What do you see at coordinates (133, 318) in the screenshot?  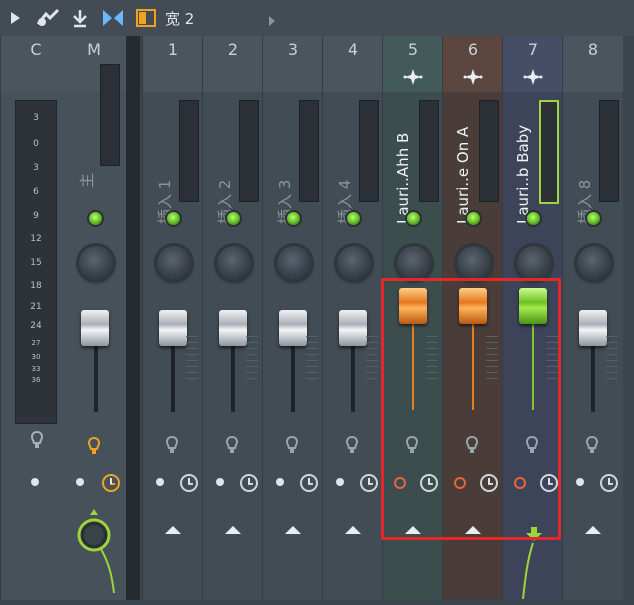 I see `strip-divider` at bounding box center [133, 318].